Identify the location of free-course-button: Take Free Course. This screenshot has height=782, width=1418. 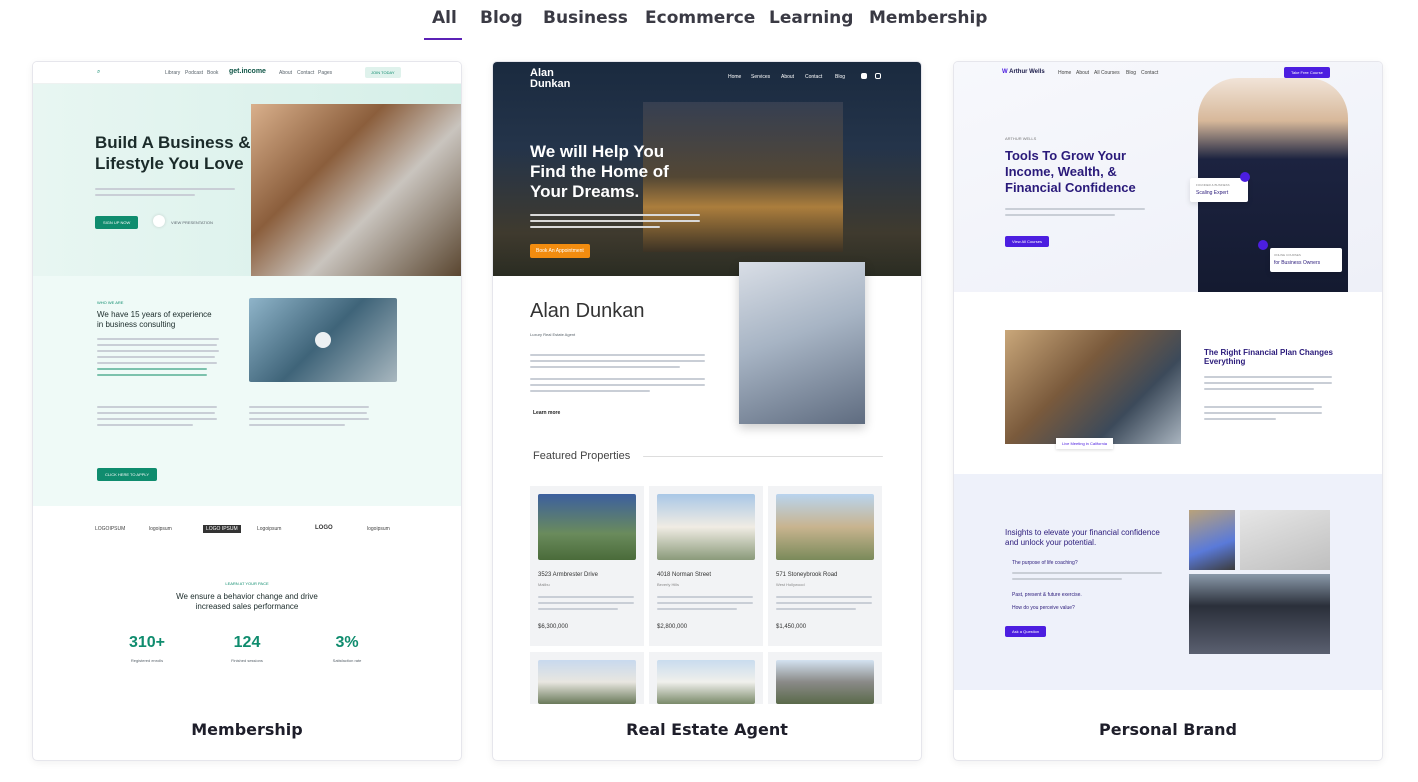
(1307, 72).